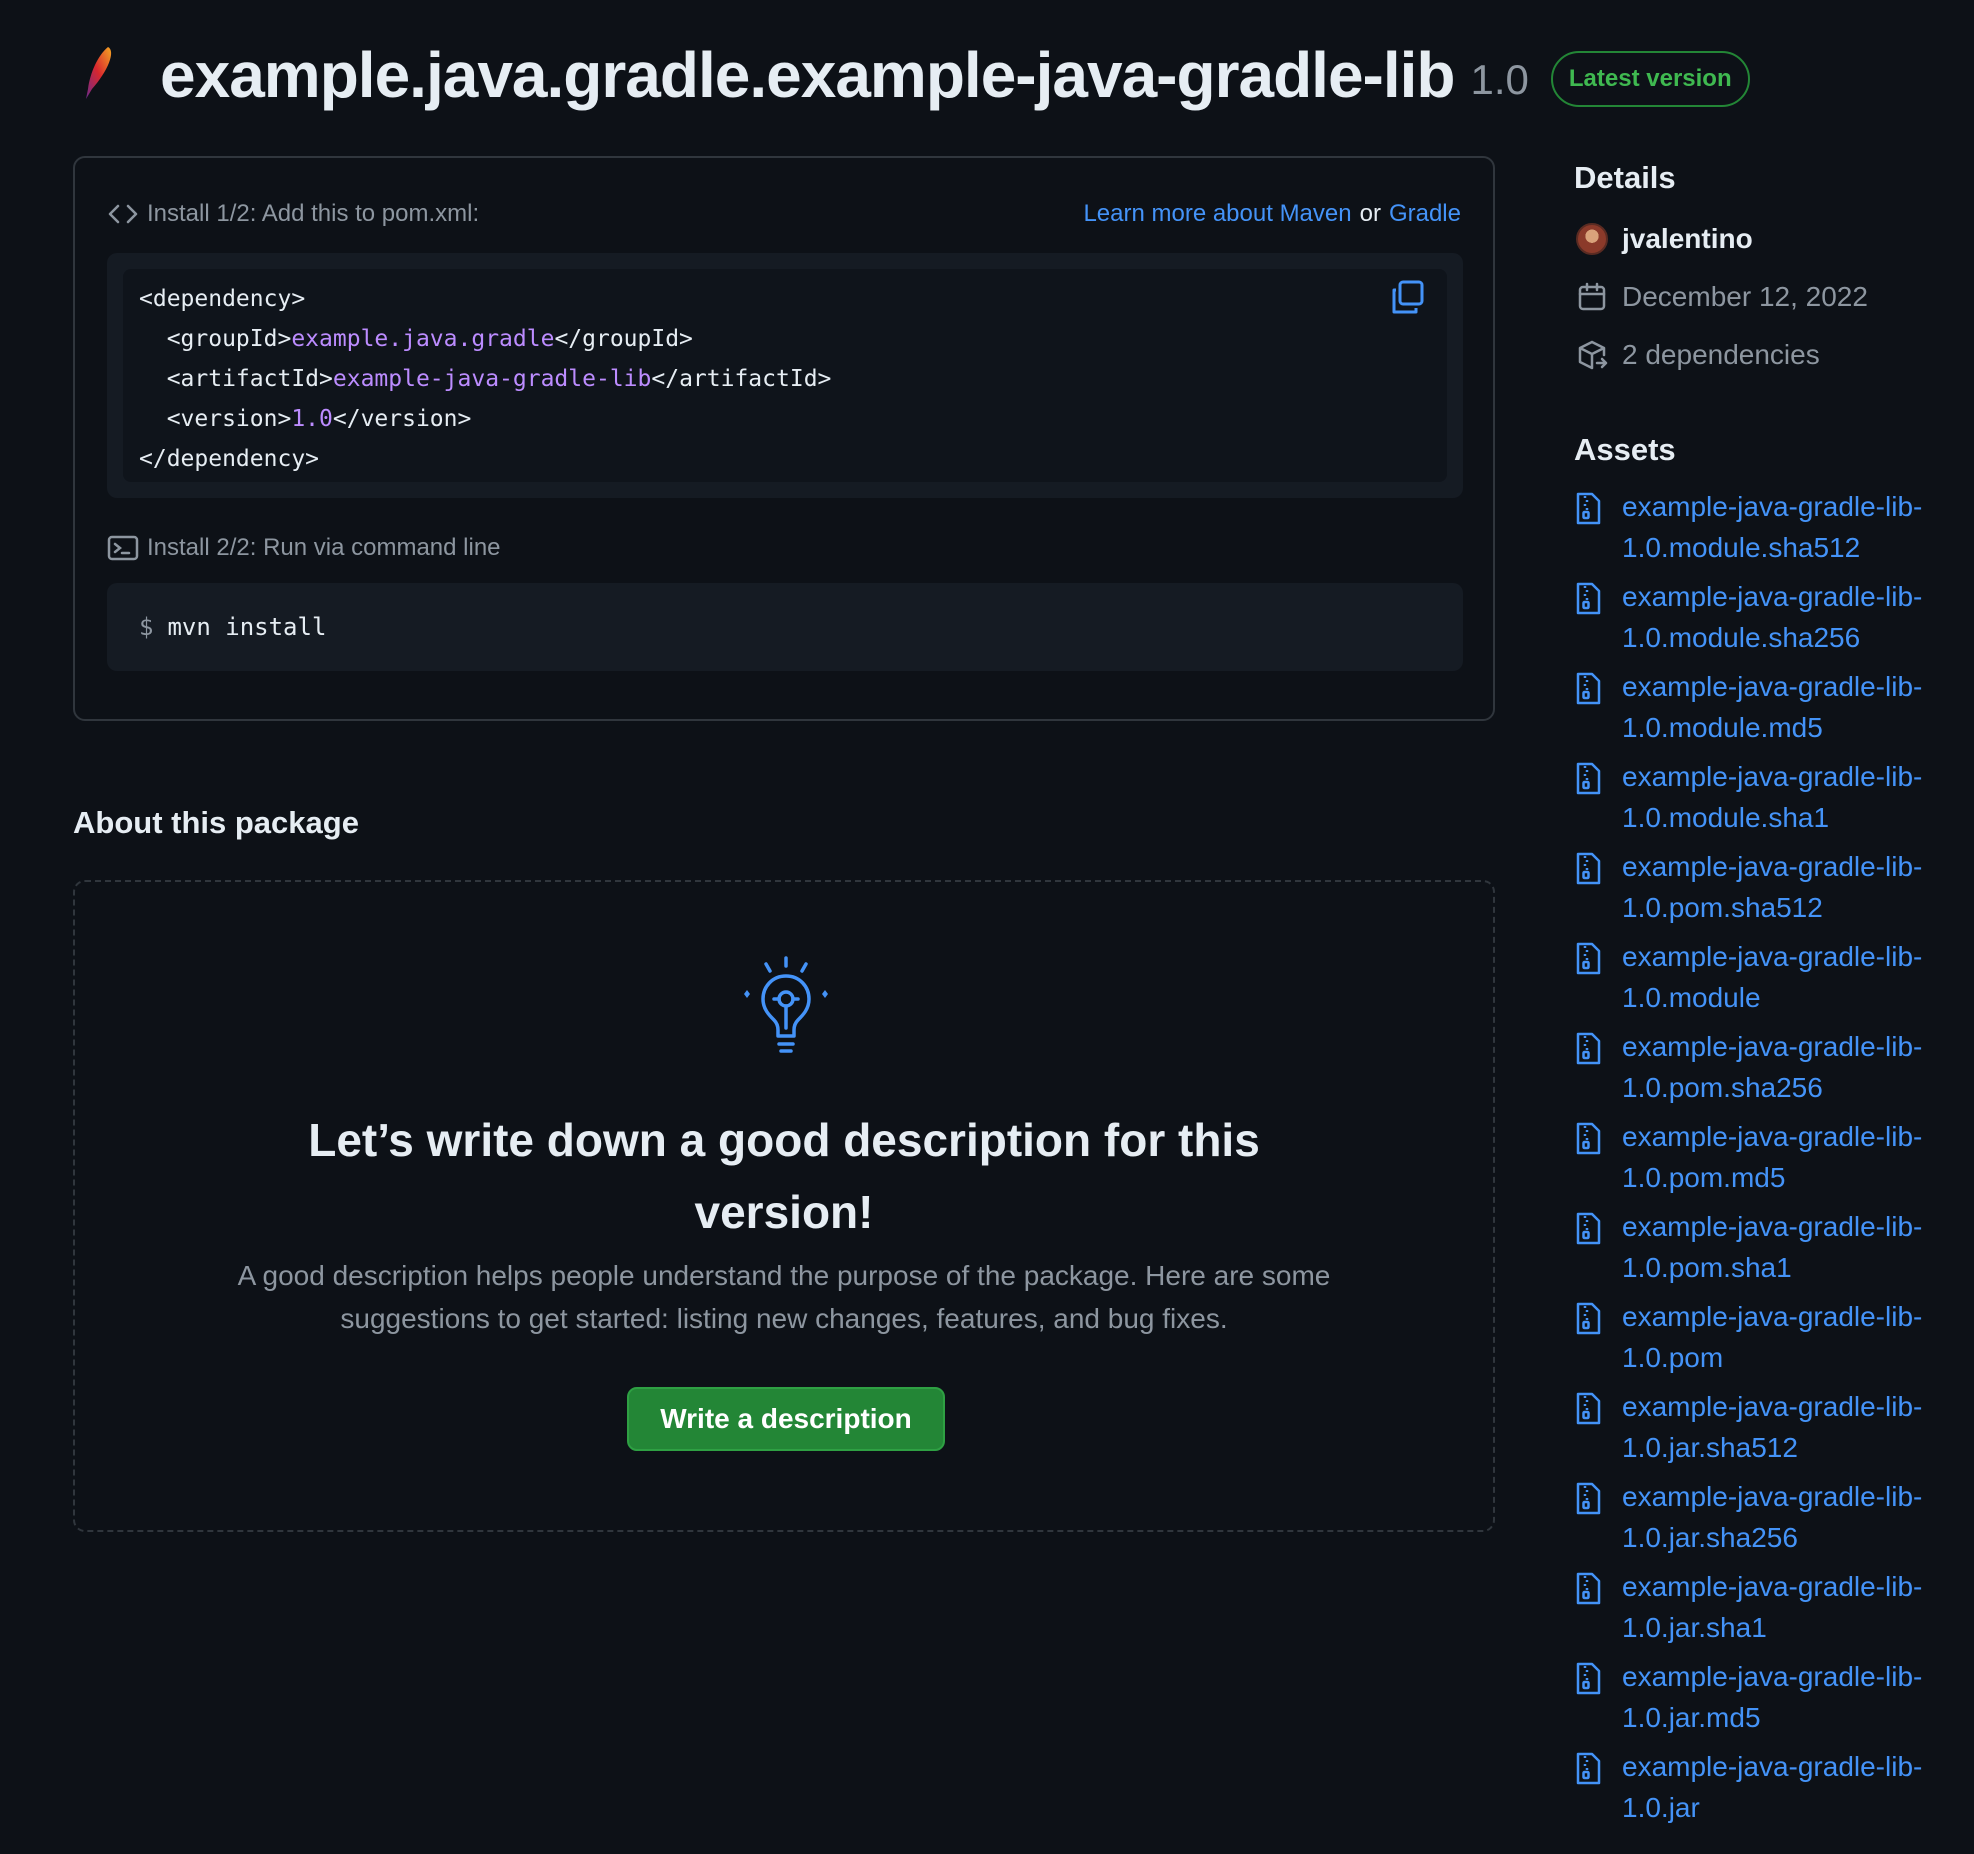  I want to click on command-snippet: $ mvn install, so click(785, 627).